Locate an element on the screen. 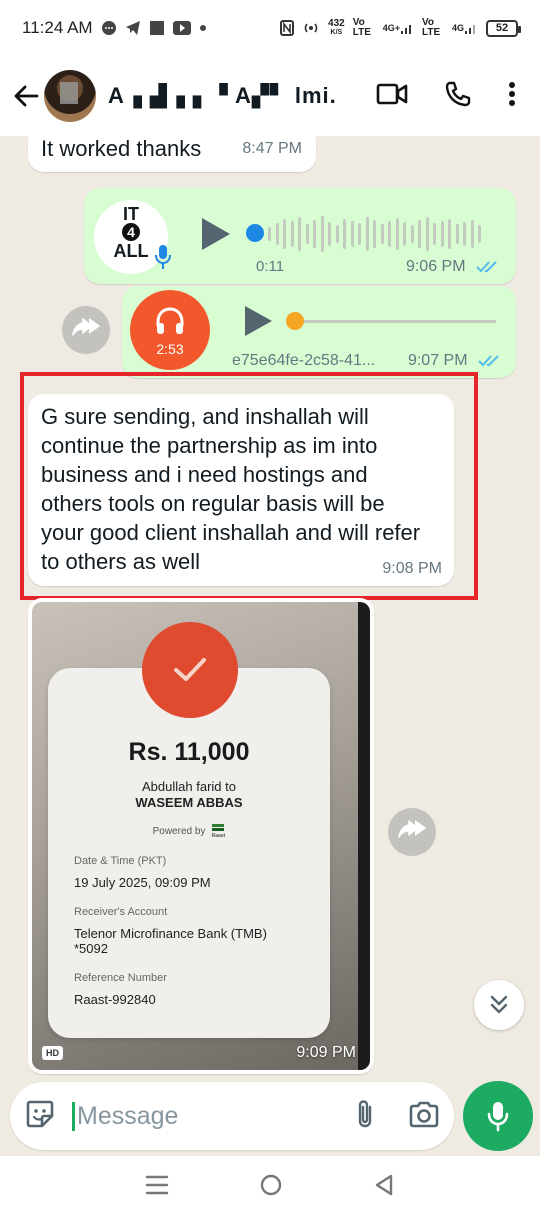 The height and width of the screenshot is (1218, 540). system-back-button is located at coordinates (384, 1187).